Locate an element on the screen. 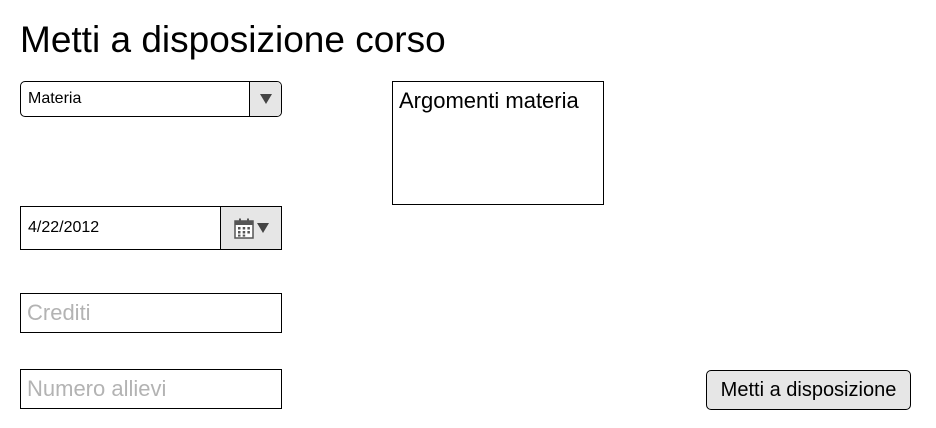  crediti-placeholder: Crediti is located at coordinates (59, 312).